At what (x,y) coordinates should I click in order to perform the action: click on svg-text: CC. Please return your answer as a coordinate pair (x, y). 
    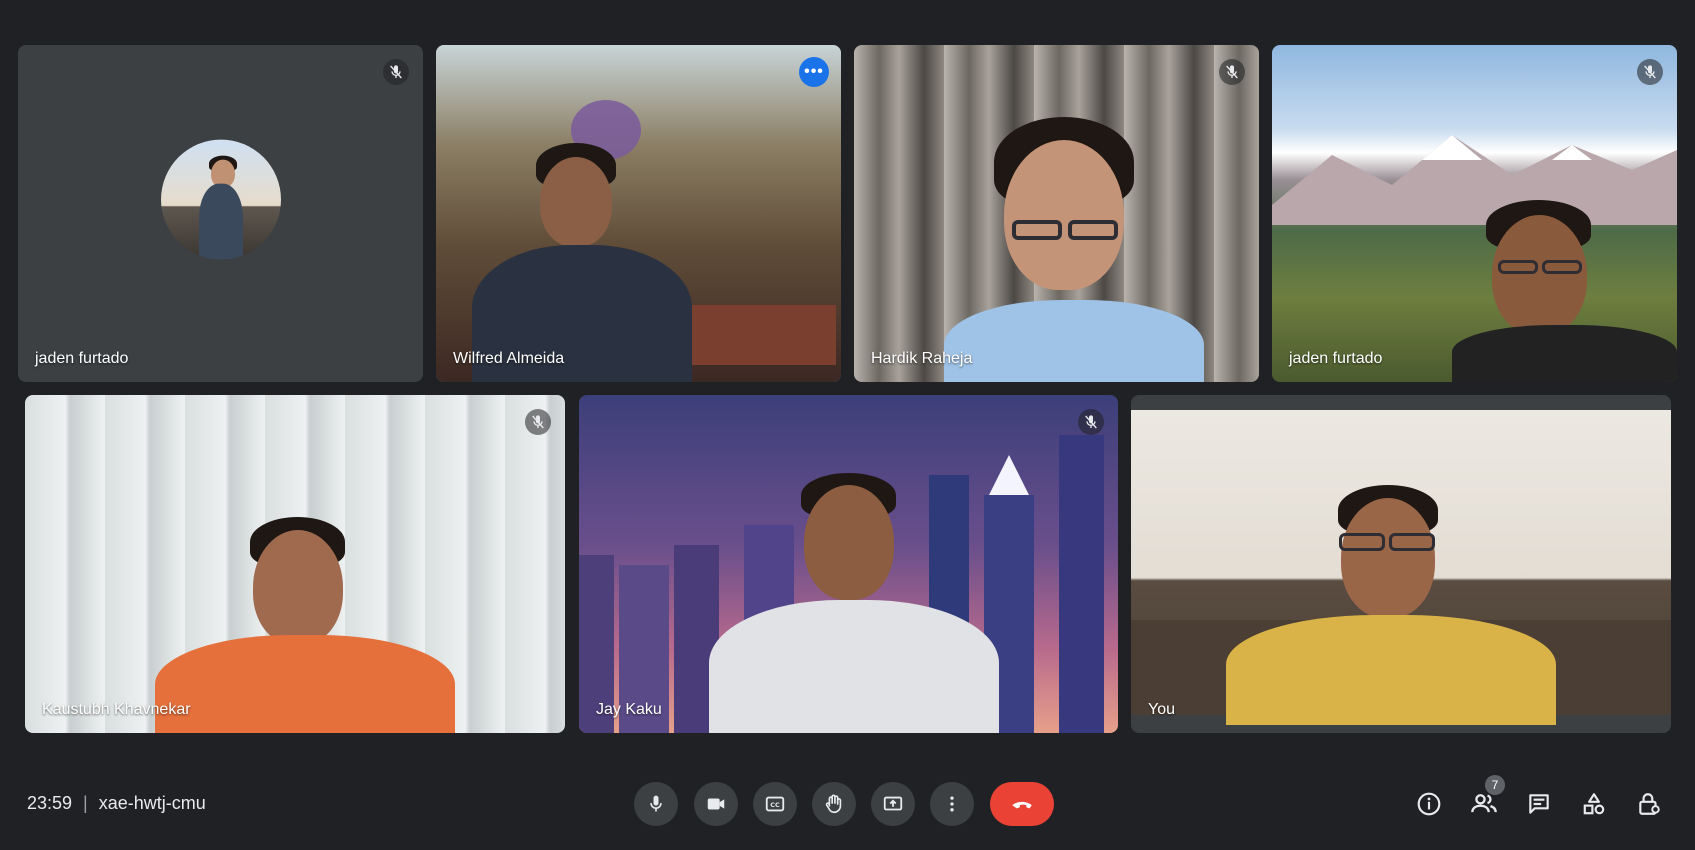
    Looking at the image, I should click on (775, 805).